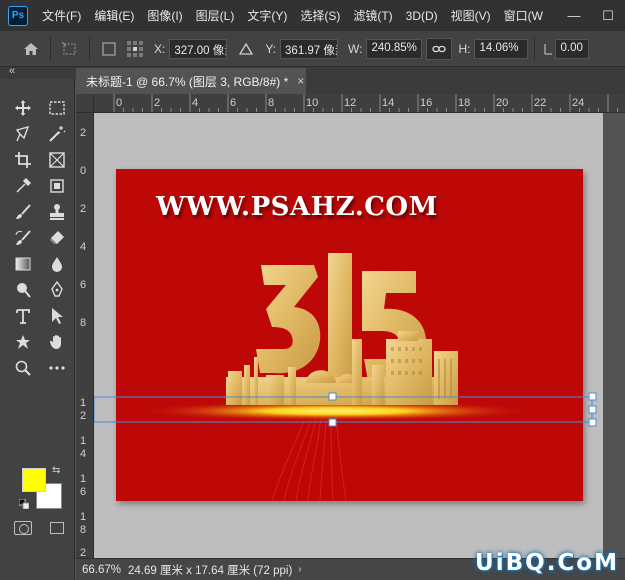 The width and height of the screenshot is (625, 580). Describe the element at coordinates (57, 528) in the screenshot. I see `screen-mode-icon` at that location.